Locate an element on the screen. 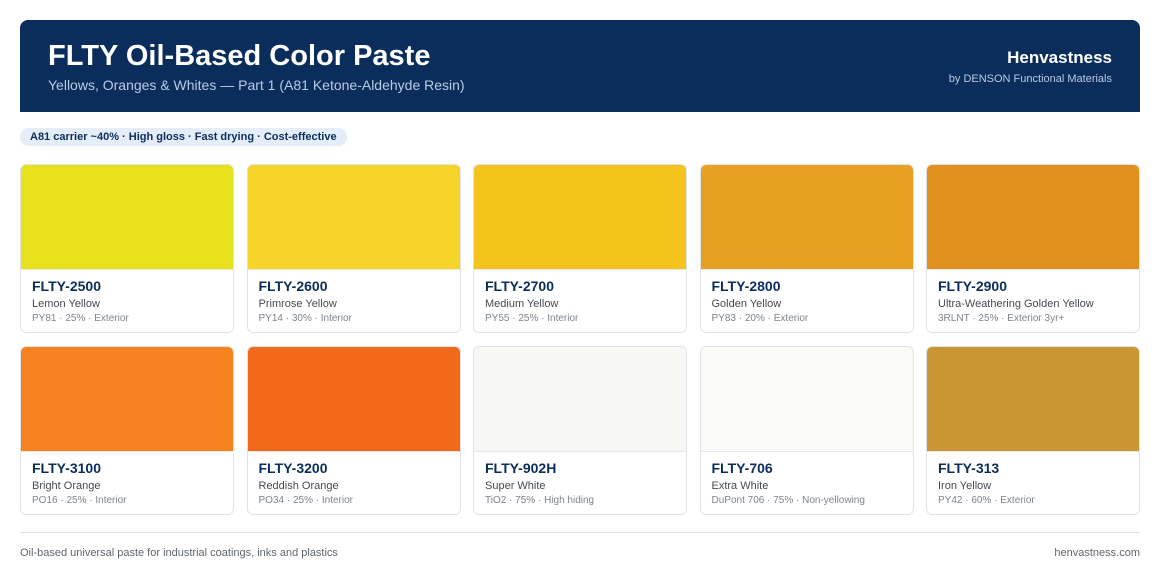 The height and width of the screenshot is (579, 1160). product-spec: PO16 · 25% · Interior is located at coordinates (79, 500).